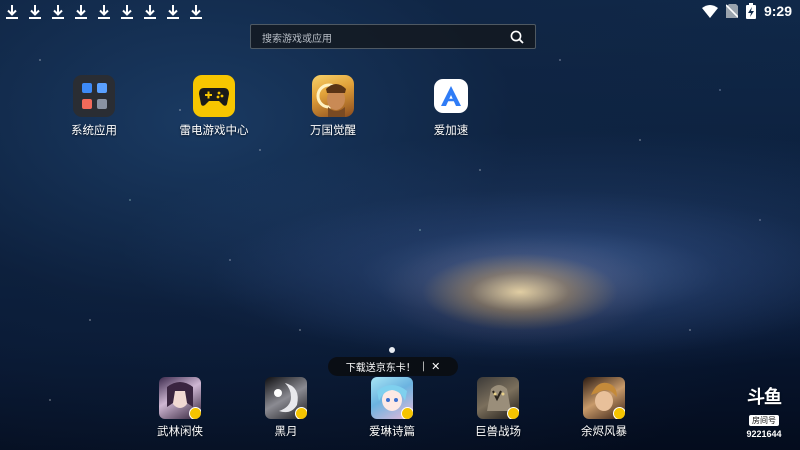  What do you see at coordinates (393, 36) in the screenshot?
I see `search-input: 搜索游戏或应用` at bounding box center [393, 36].